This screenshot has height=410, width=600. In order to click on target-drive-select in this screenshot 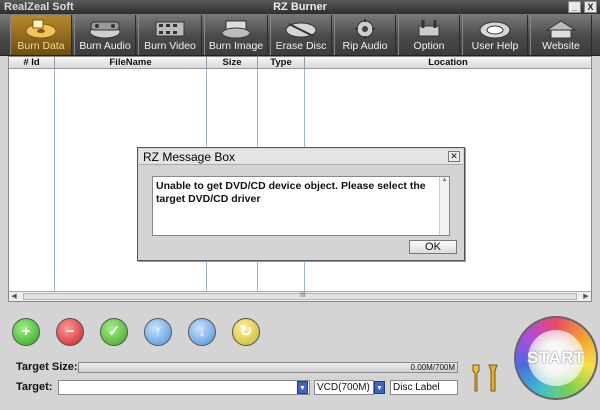, I will do `click(184, 387)`.